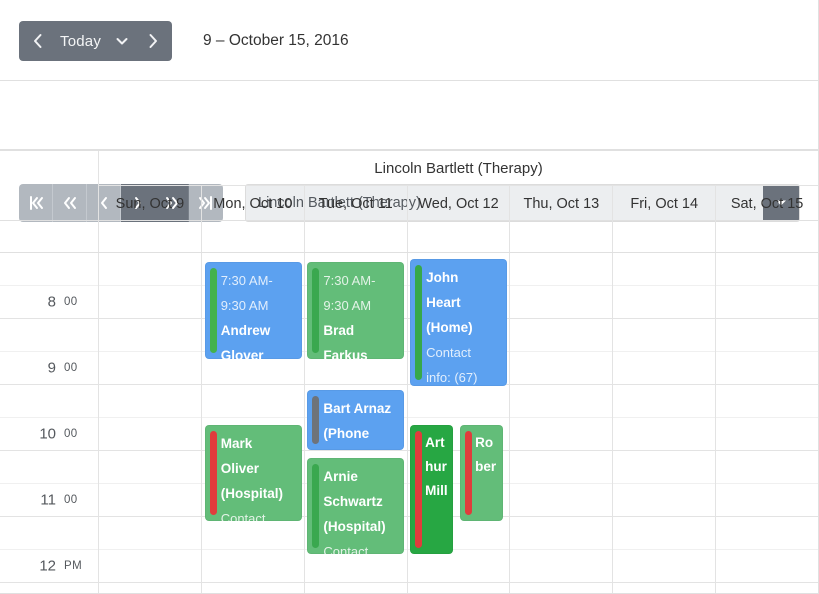  I want to click on date-navigator: Today, so click(96, 41).